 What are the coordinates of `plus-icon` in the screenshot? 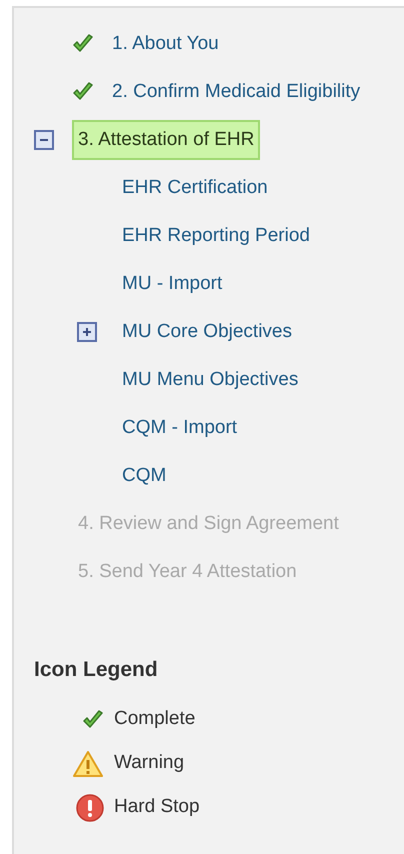 It's located at (87, 332).